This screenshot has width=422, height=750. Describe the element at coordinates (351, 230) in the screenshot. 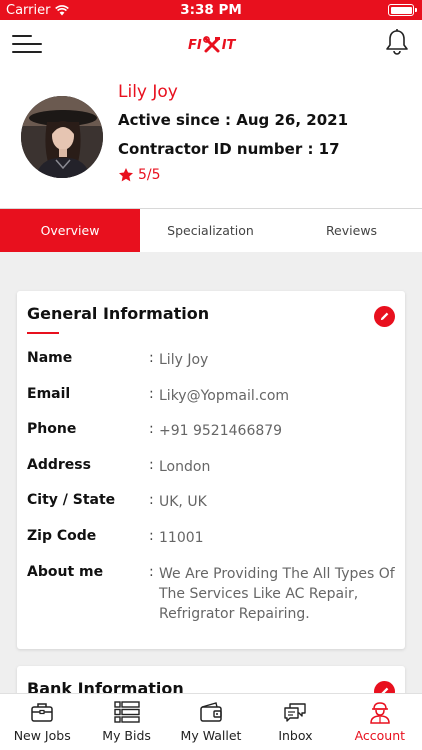

I see `tab-reviews: Reviews` at that location.